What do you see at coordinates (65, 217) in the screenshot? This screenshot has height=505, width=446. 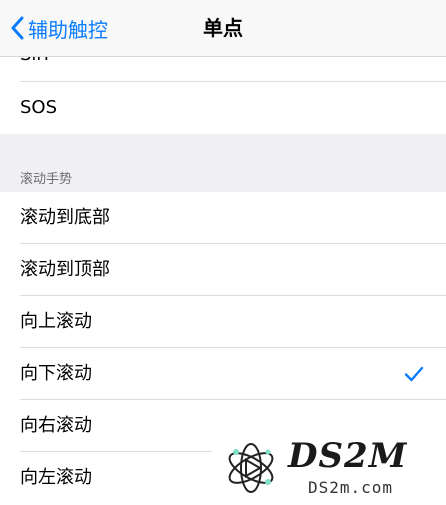 I see `list-item-label: 滚动到底部` at bounding box center [65, 217].